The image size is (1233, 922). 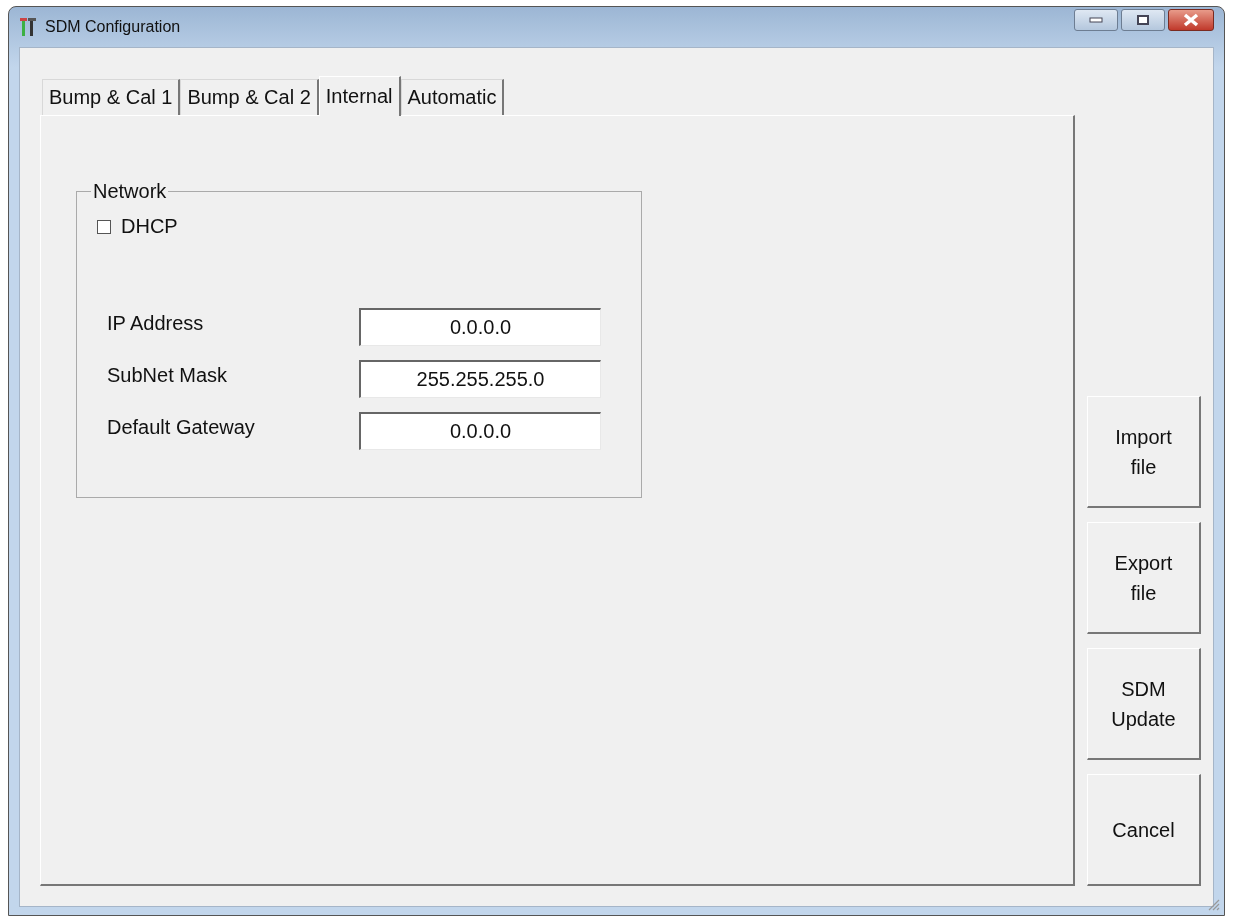 I want to click on action-button: SDM Update, so click(x=1144, y=704).